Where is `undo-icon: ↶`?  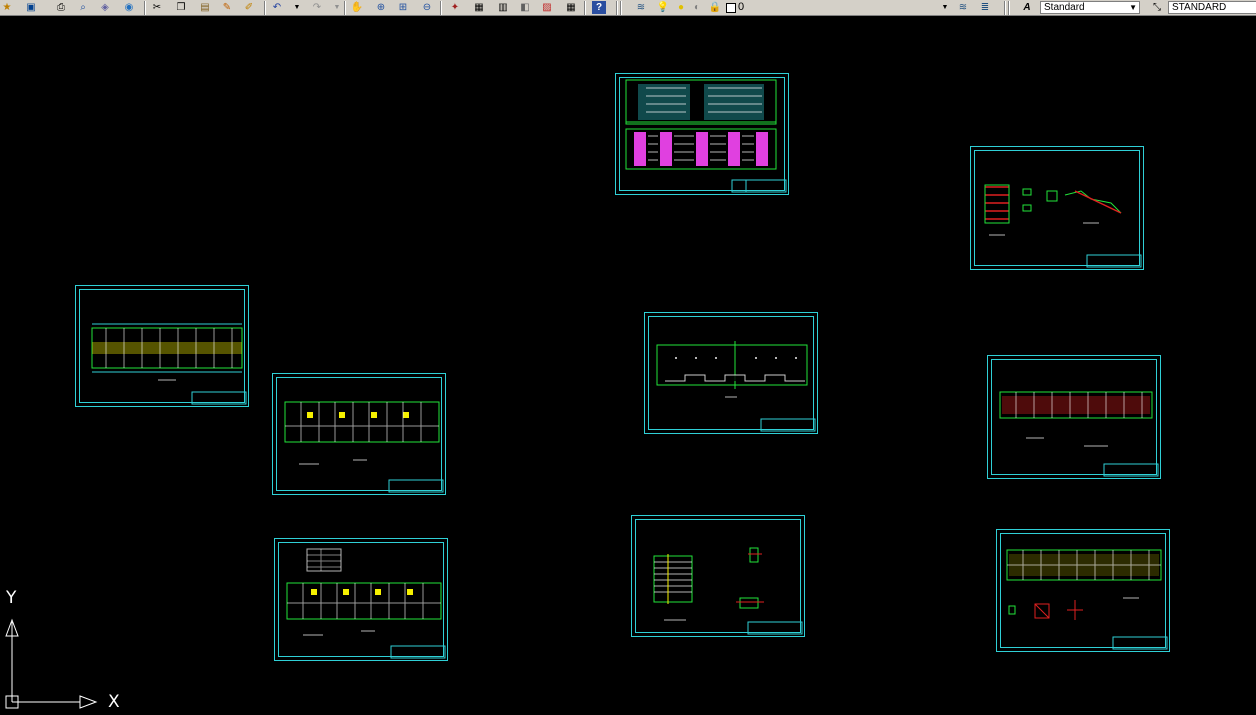
undo-icon: ↶ is located at coordinates (277, 7).